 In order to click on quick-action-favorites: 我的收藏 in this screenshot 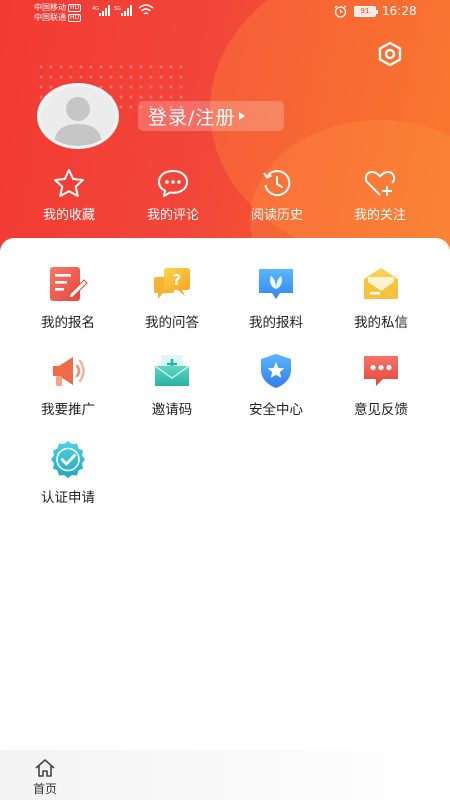, I will do `click(69, 195)`.